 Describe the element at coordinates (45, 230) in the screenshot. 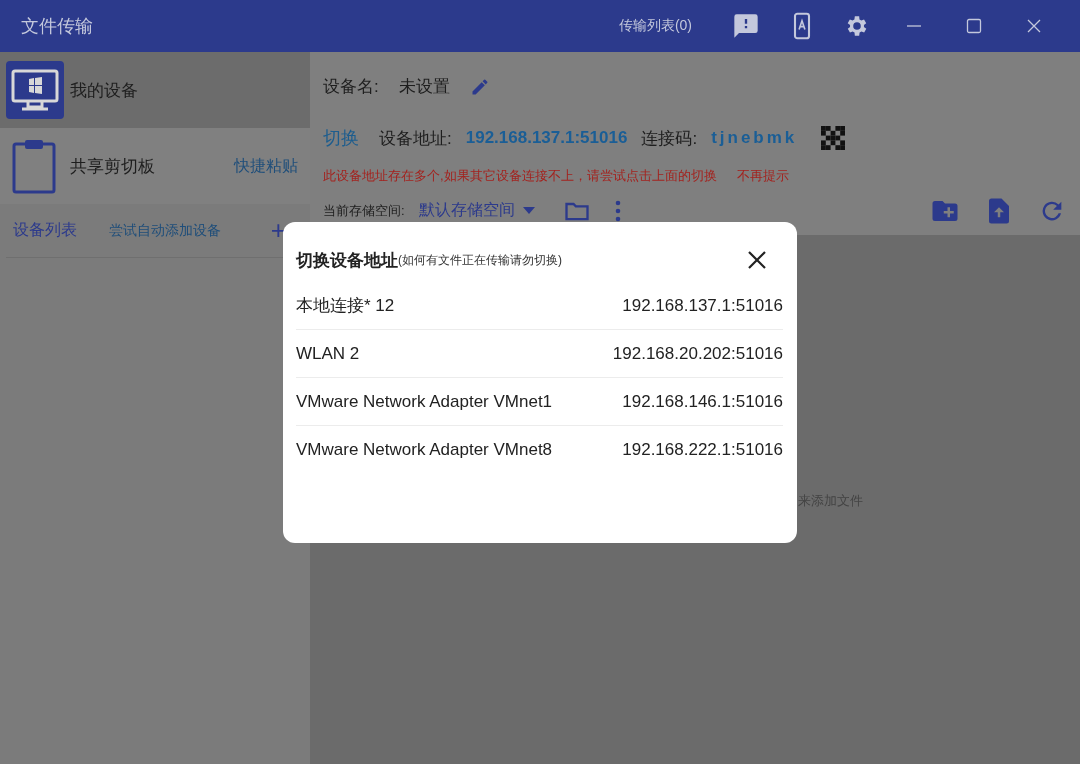

I see `device-list-title: 设备列表` at that location.